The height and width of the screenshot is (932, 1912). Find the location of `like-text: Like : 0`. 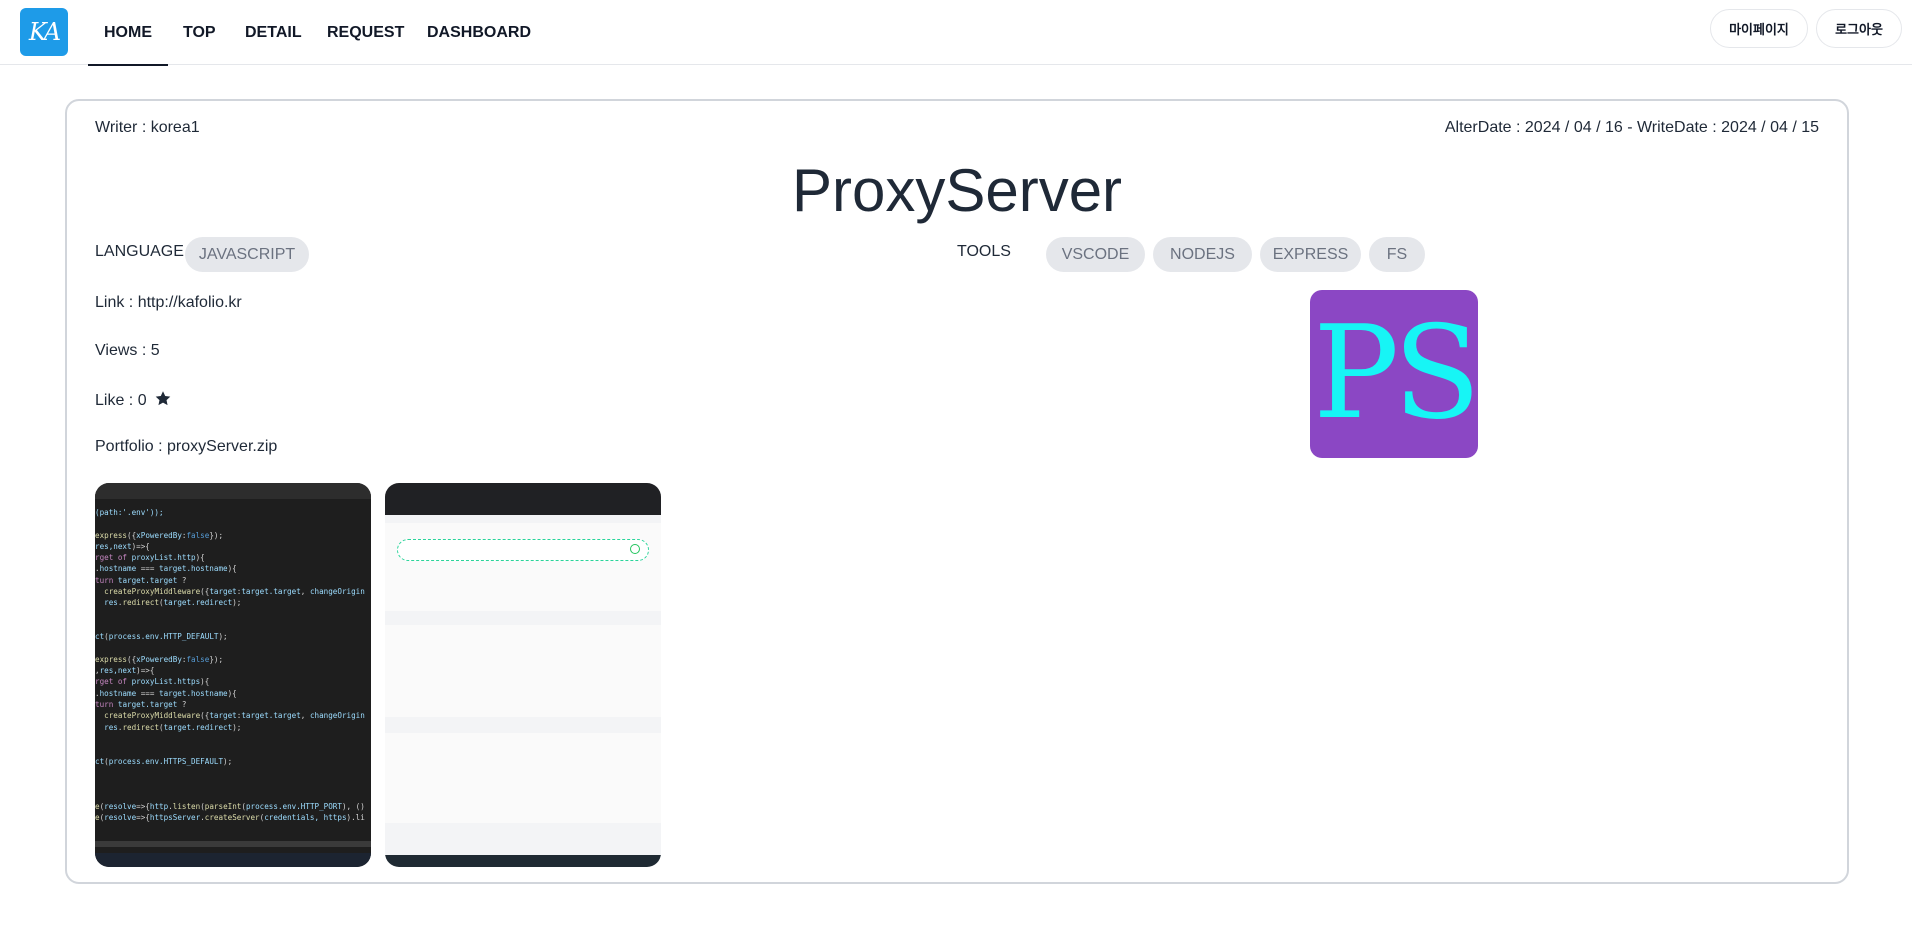

like-text: Like : 0 is located at coordinates (121, 400).